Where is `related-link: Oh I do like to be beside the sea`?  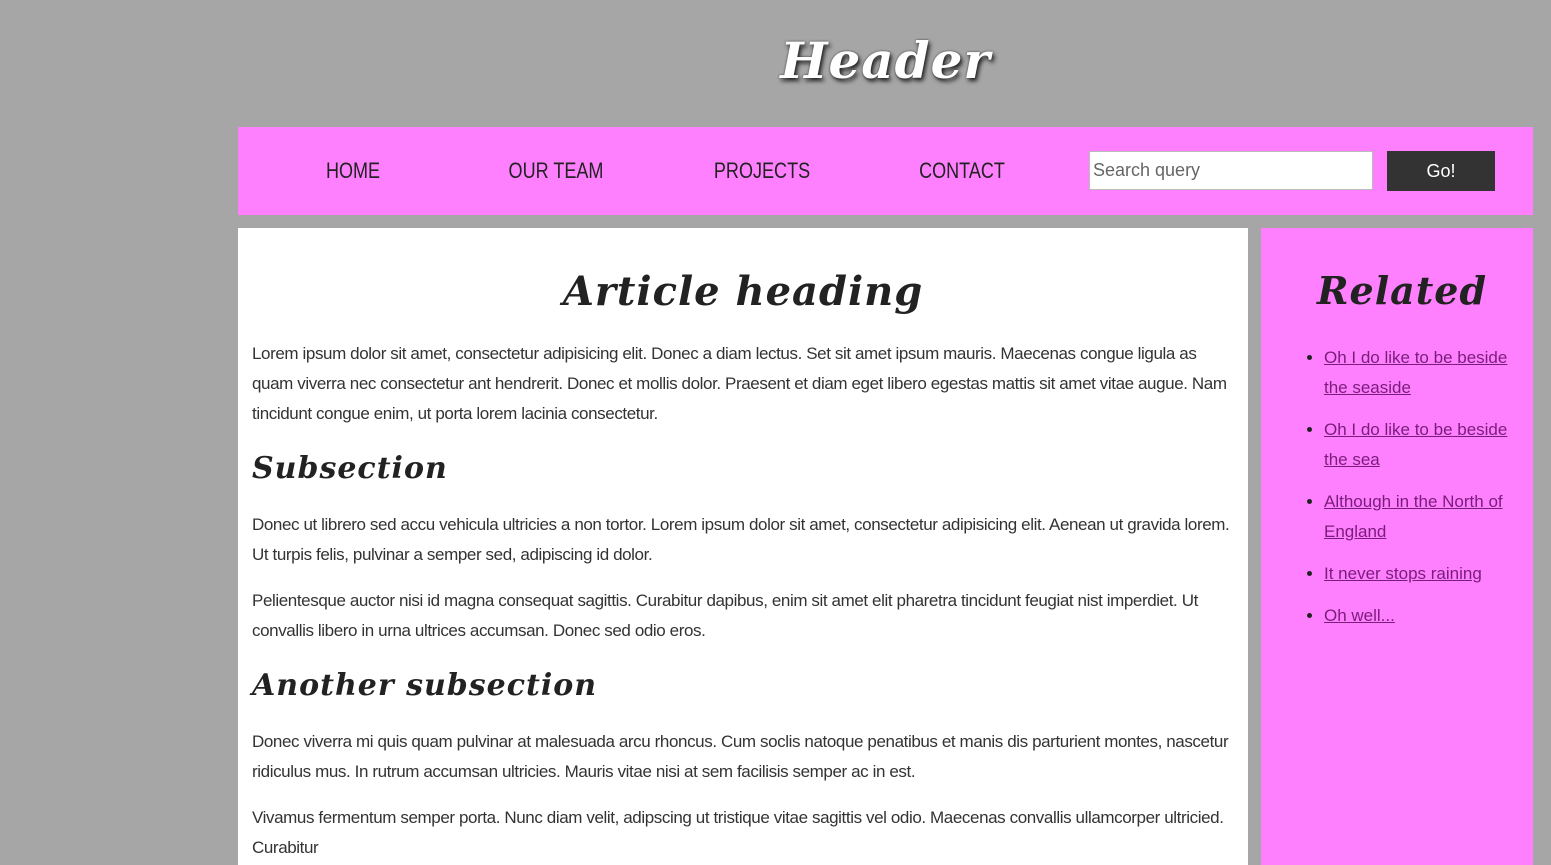 related-link: Oh I do like to be beside the sea is located at coordinates (1415, 444).